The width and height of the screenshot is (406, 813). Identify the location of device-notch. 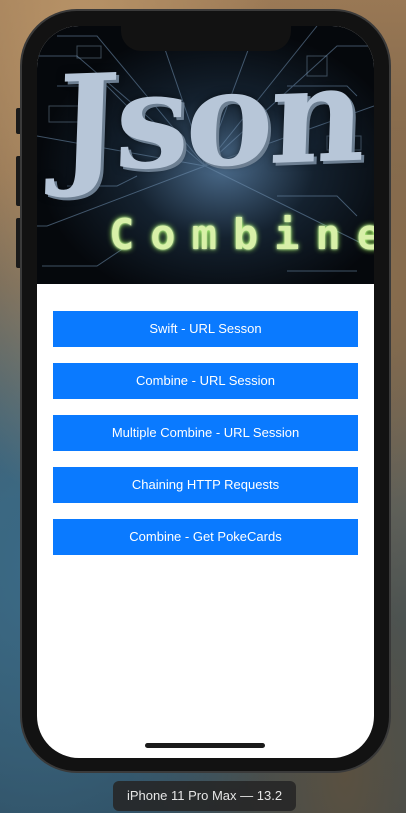
(206, 38).